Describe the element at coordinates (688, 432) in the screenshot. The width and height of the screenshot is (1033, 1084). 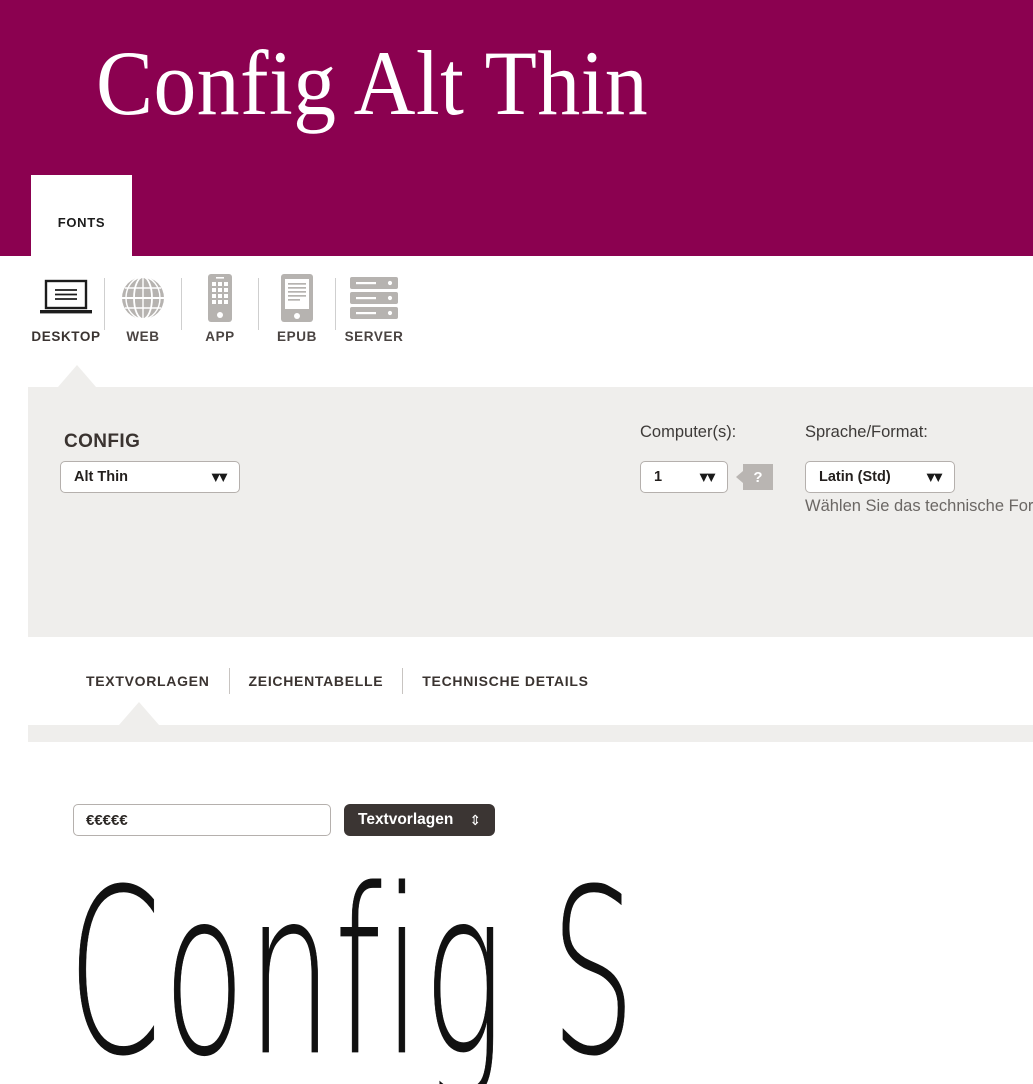
I see `computers-label: Computer(s):` at that location.